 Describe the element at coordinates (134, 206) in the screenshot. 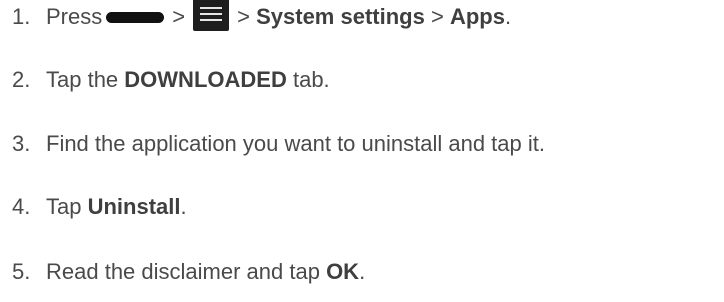

I see `uninstall-label: Uninstall` at that location.